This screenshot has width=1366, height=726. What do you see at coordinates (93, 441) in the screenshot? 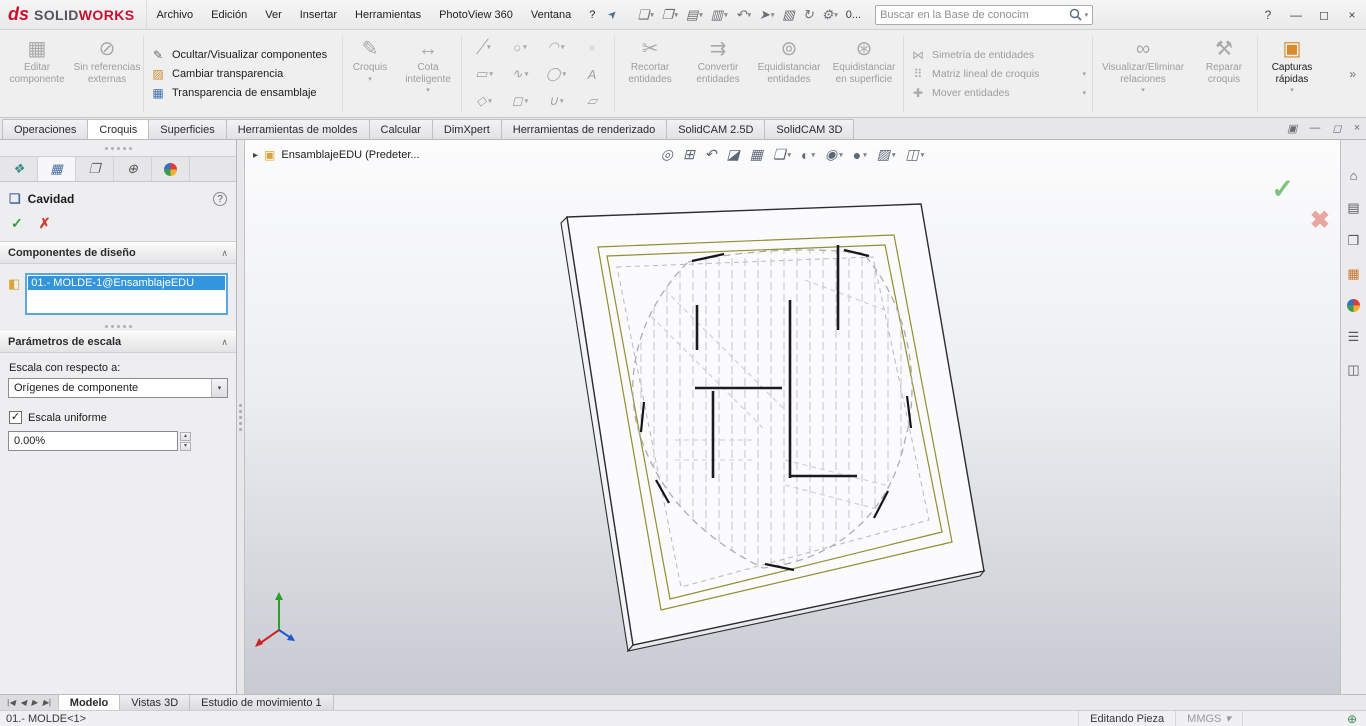
I see `scale-value-input` at bounding box center [93, 441].